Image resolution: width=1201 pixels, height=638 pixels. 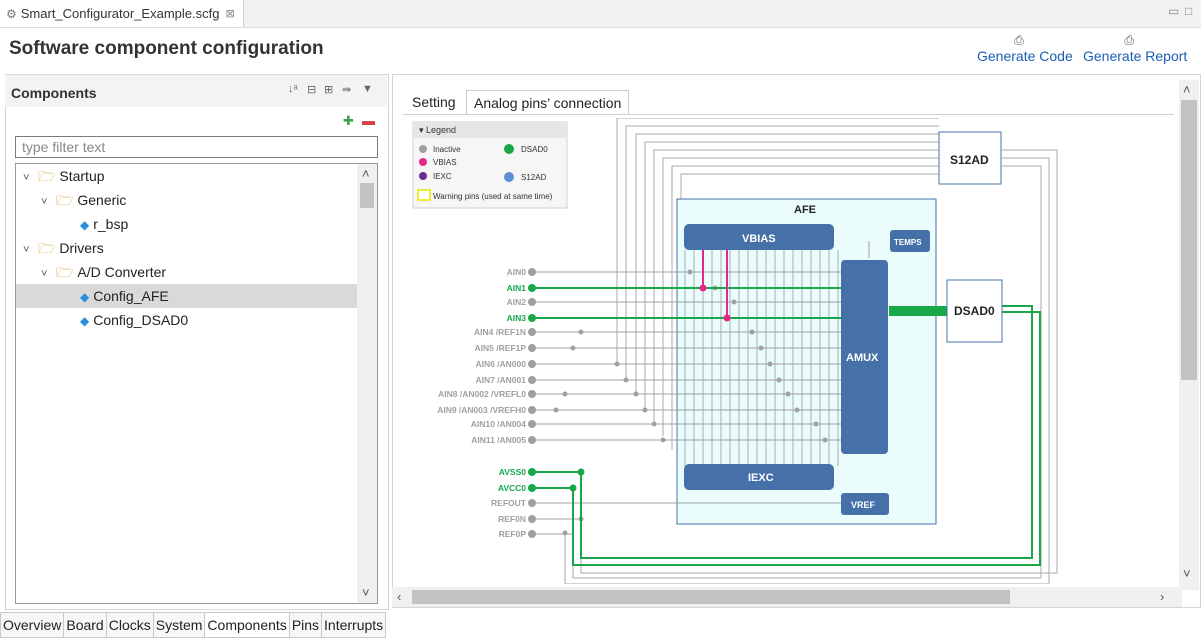 What do you see at coordinates (908, 242) in the screenshot?
I see `temps-label: TEMPS` at bounding box center [908, 242].